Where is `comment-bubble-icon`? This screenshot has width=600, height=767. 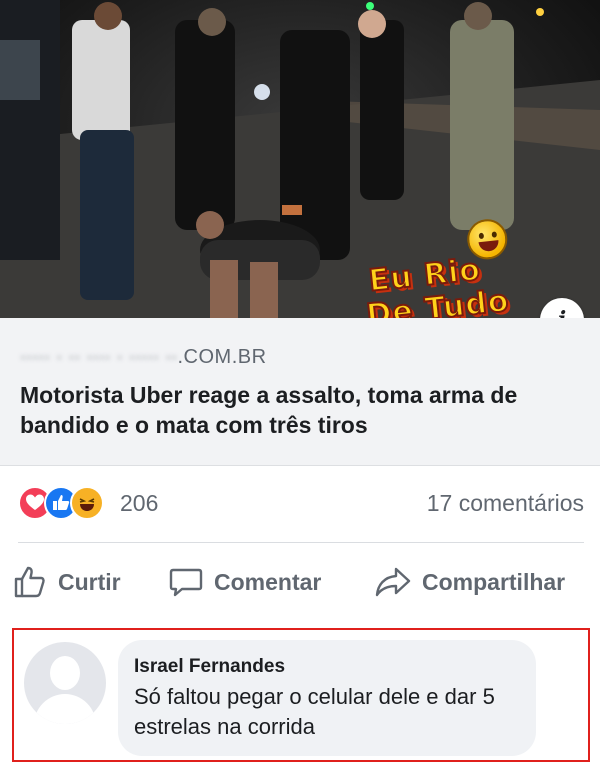
comment-bubble-icon is located at coordinates (186, 582).